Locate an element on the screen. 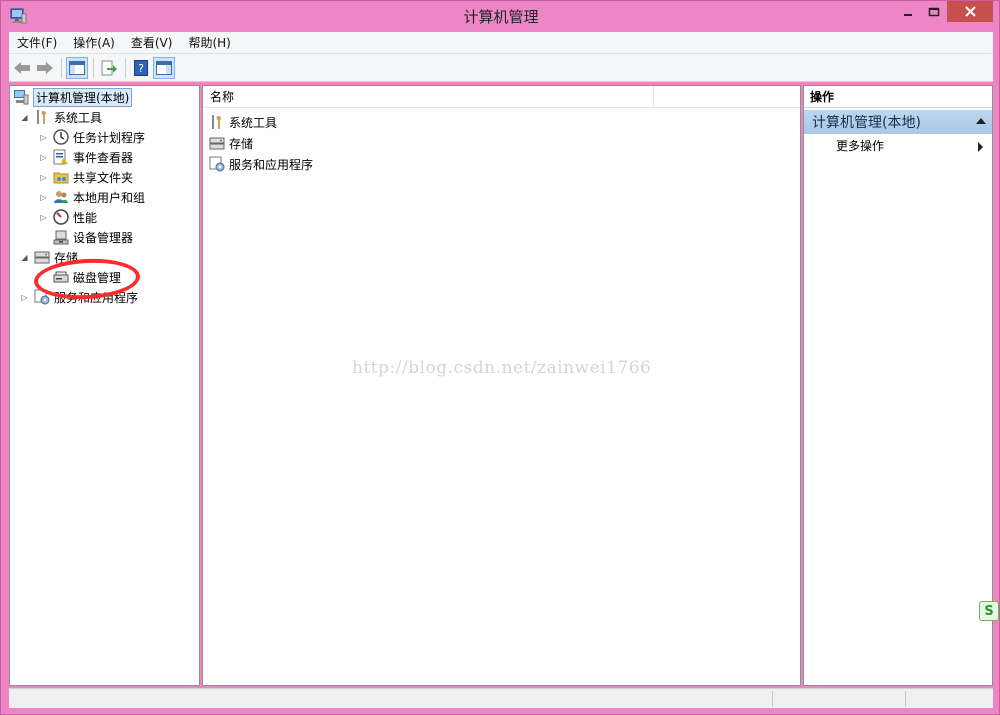  window-title: 计算机管理 is located at coordinates (501, 17).